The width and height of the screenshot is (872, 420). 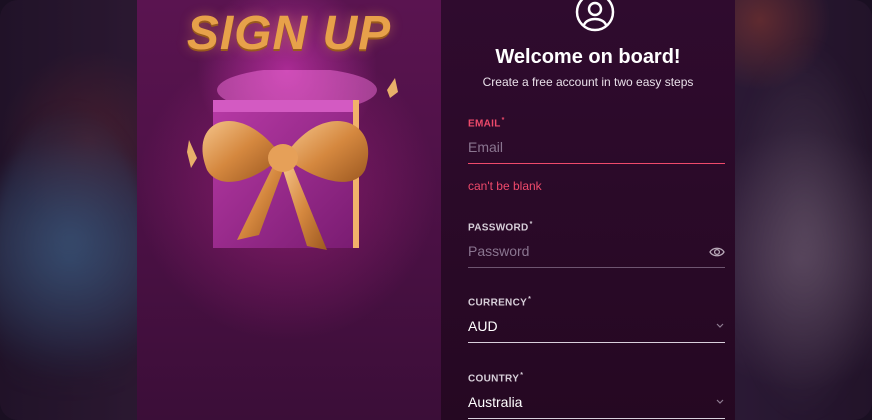 What do you see at coordinates (289, 33) in the screenshot?
I see `promo-title: SIGN UP` at bounding box center [289, 33].